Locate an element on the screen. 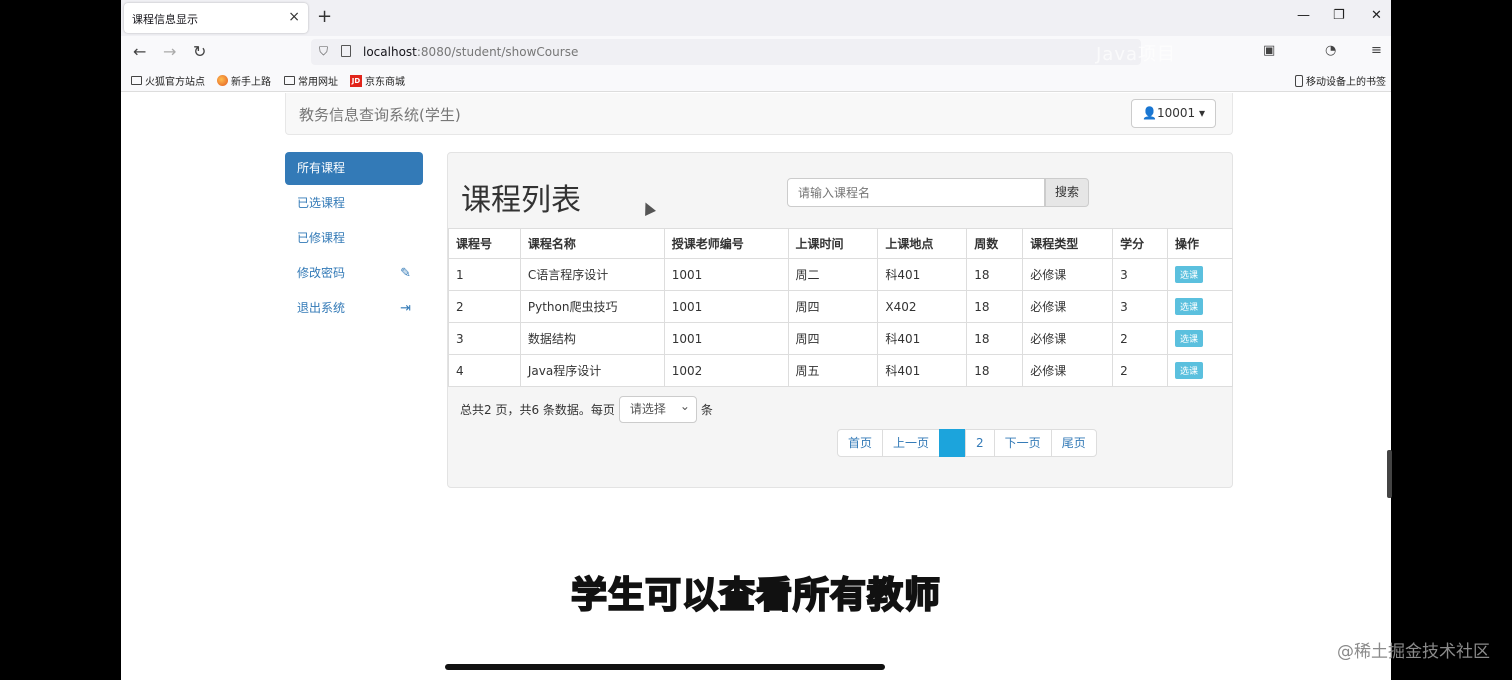 This screenshot has height=680, width=1512. table-header-row: 课程号 课程名称 授课老师编号 上课时间 上课地点 周数 课程类型 学分 操作 is located at coordinates (840, 243).